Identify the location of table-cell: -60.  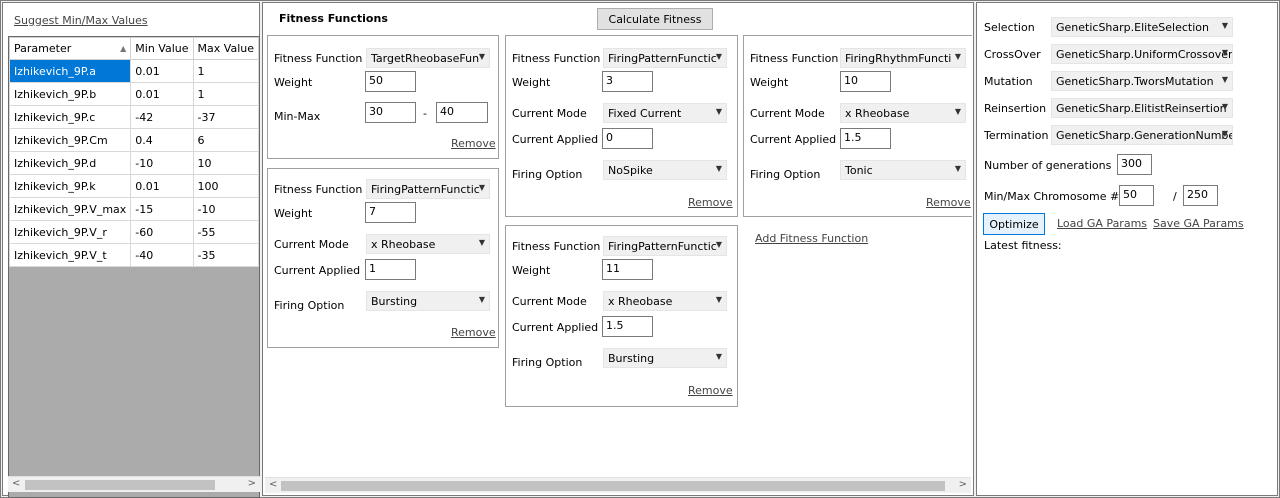
(162, 232).